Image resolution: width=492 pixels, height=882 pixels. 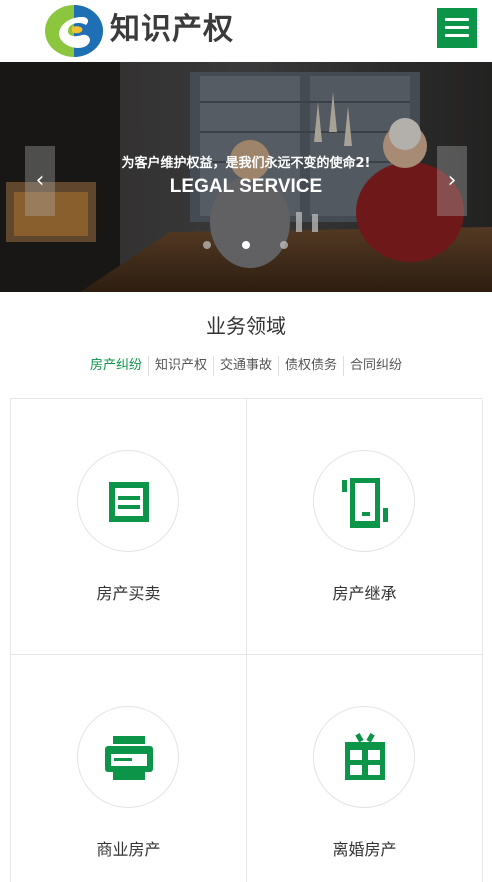 I want to click on service-label: 房产继承, so click(x=364, y=593).